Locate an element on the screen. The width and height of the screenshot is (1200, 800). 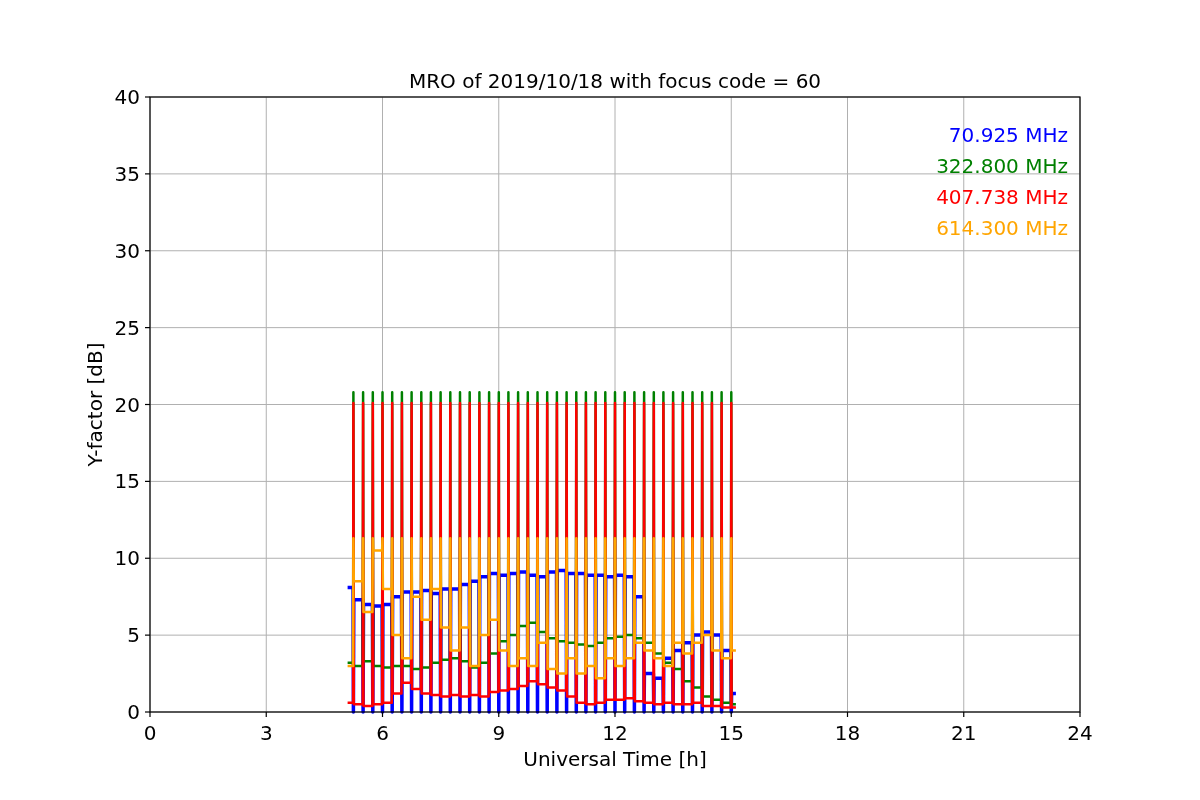
chart-title: MRO of 2019/10/18 with focus code = 60 is located at coordinates (615, 81).